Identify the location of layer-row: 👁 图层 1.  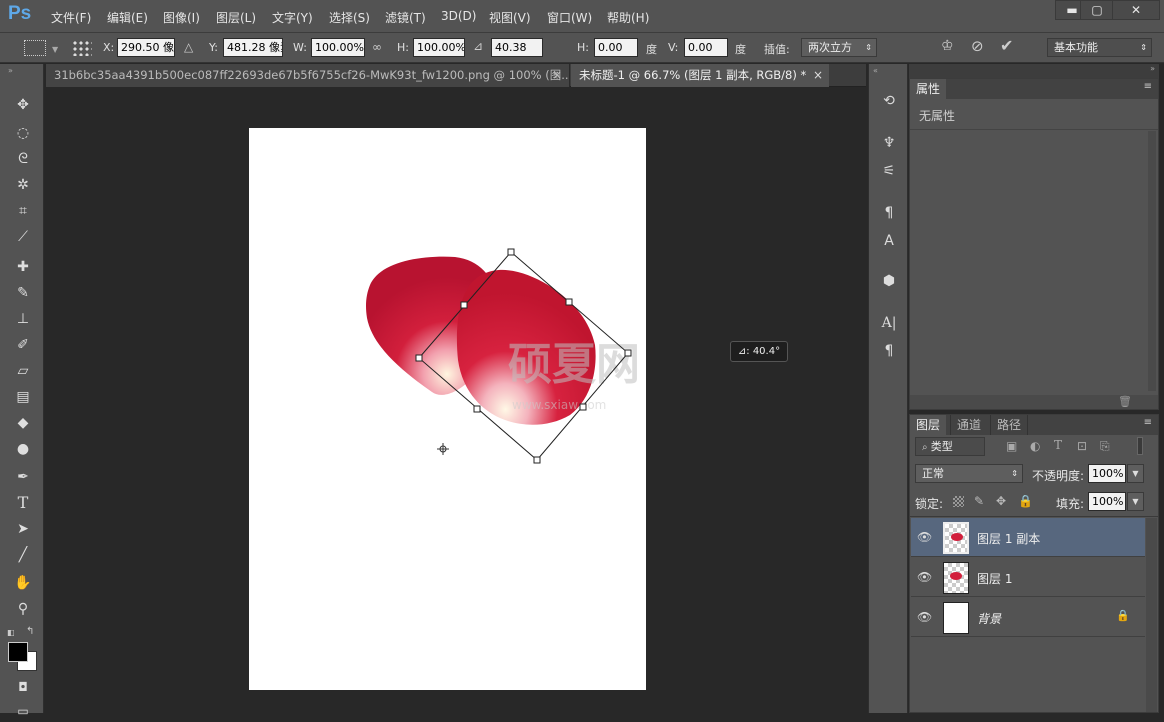
(1028, 577).